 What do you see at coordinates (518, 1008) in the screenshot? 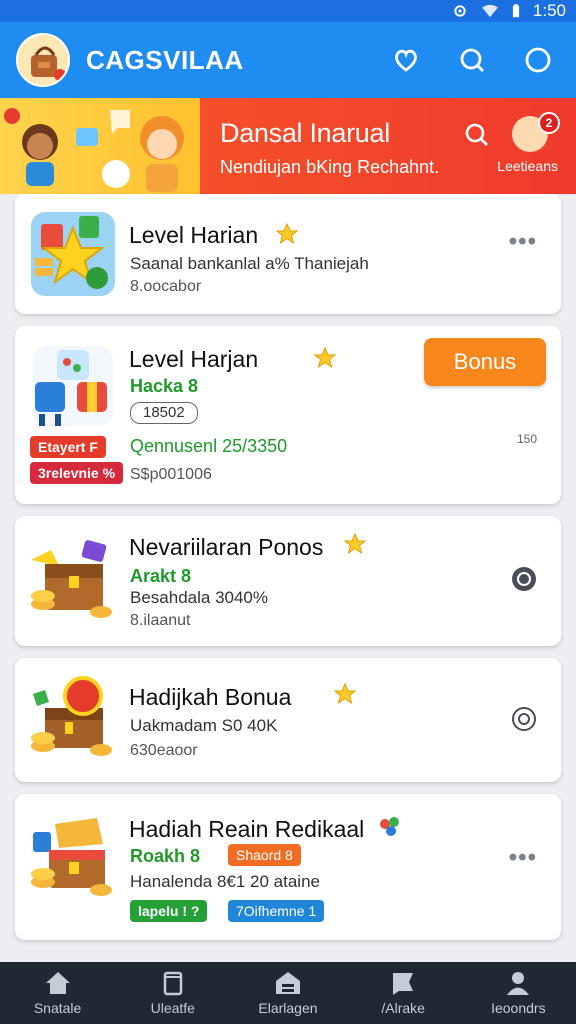
I see `nav-label: Ieoondrs` at bounding box center [518, 1008].